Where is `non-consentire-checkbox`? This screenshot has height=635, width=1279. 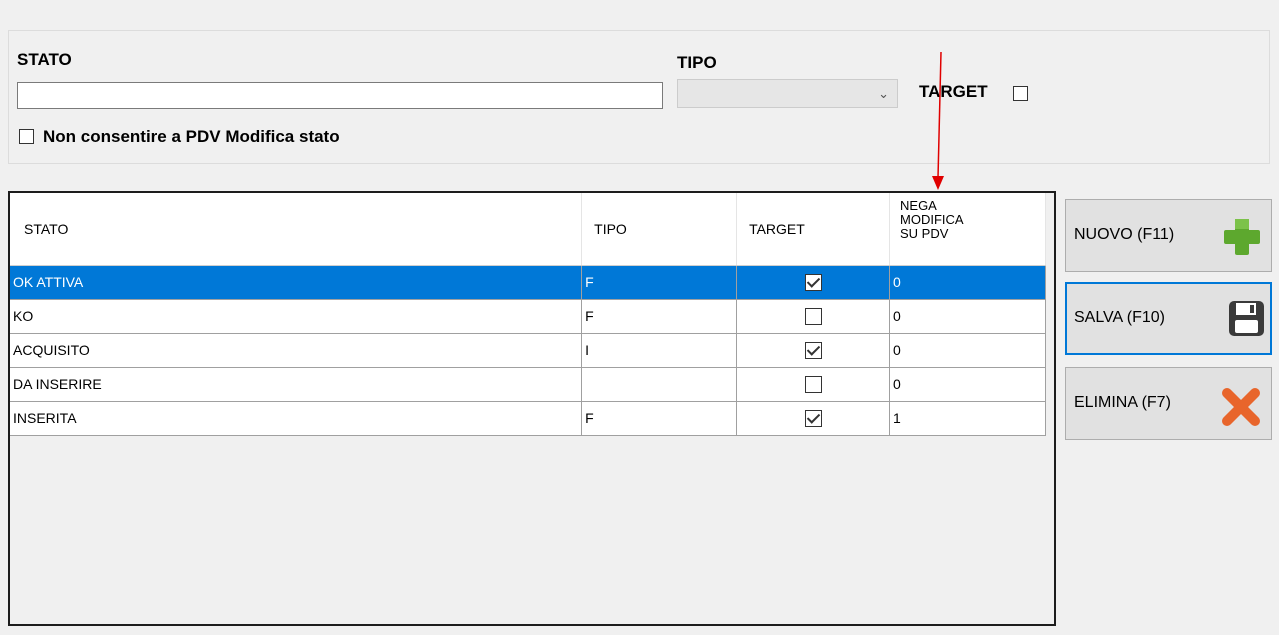
non-consentire-checkbox is located at coordinates (26, 136).